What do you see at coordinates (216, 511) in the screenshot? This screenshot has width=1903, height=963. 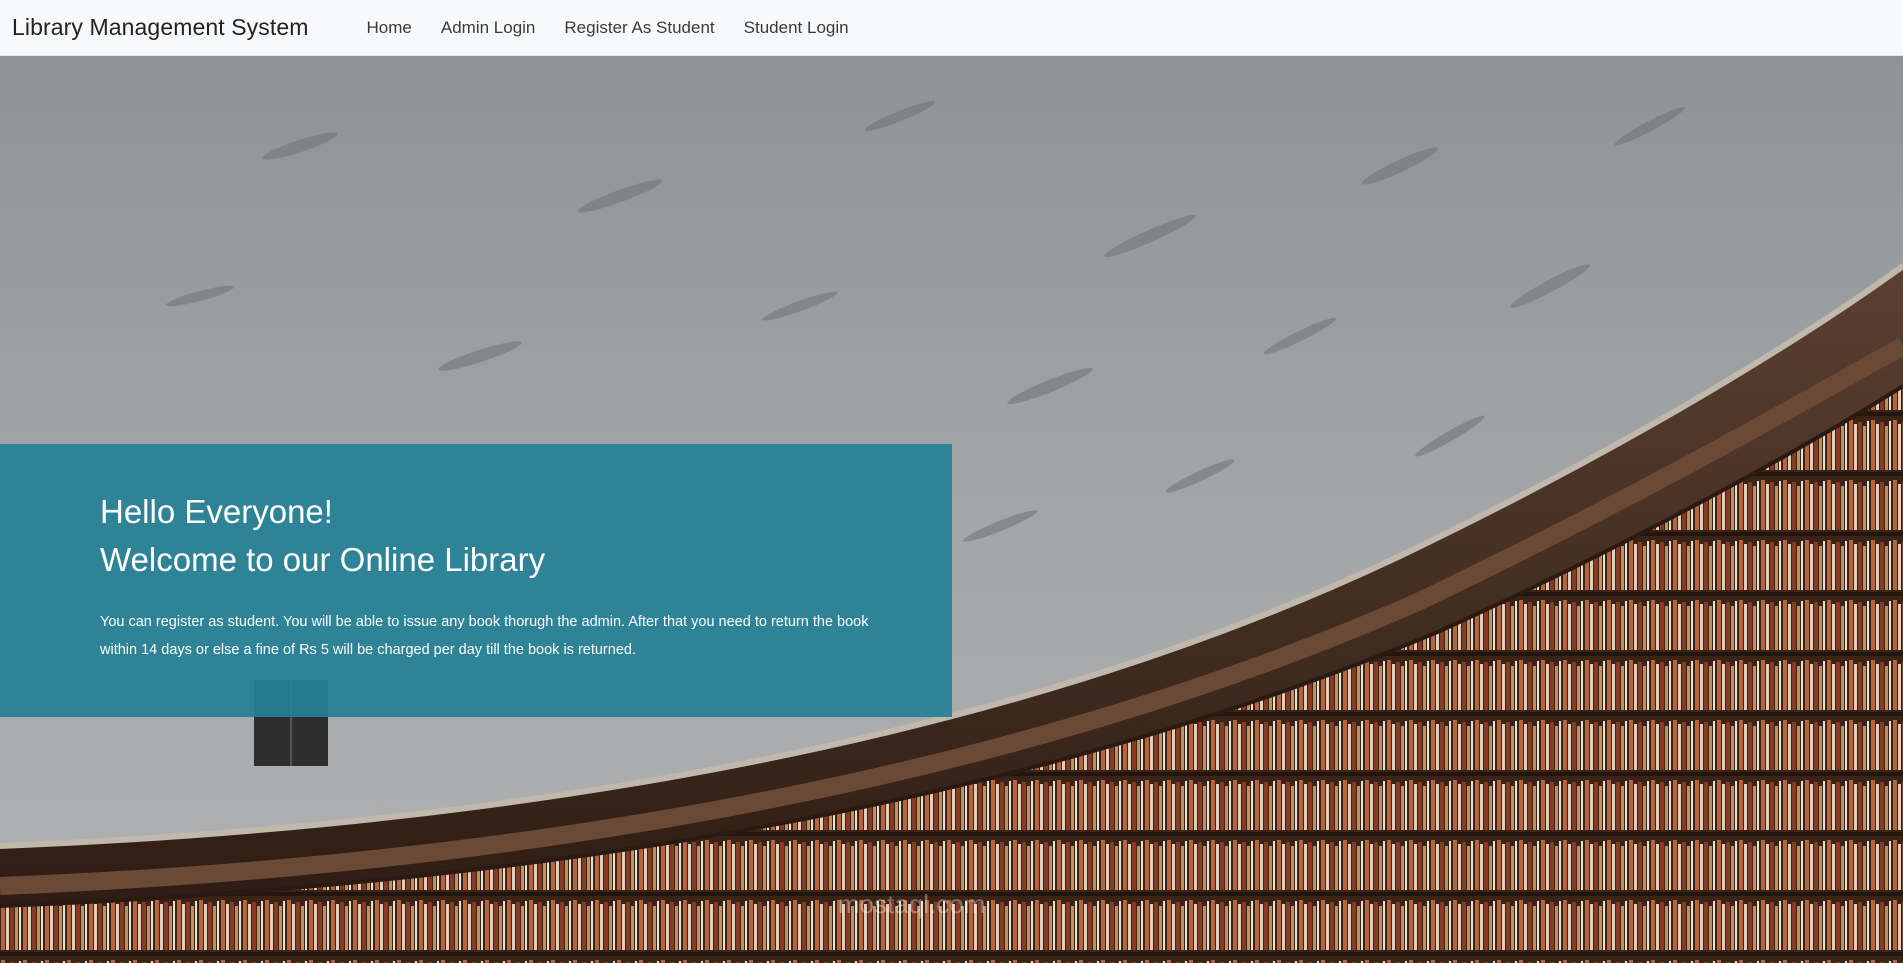 I see `greeting-heading: Hello Everyone!` at bounding box center [216, 511].